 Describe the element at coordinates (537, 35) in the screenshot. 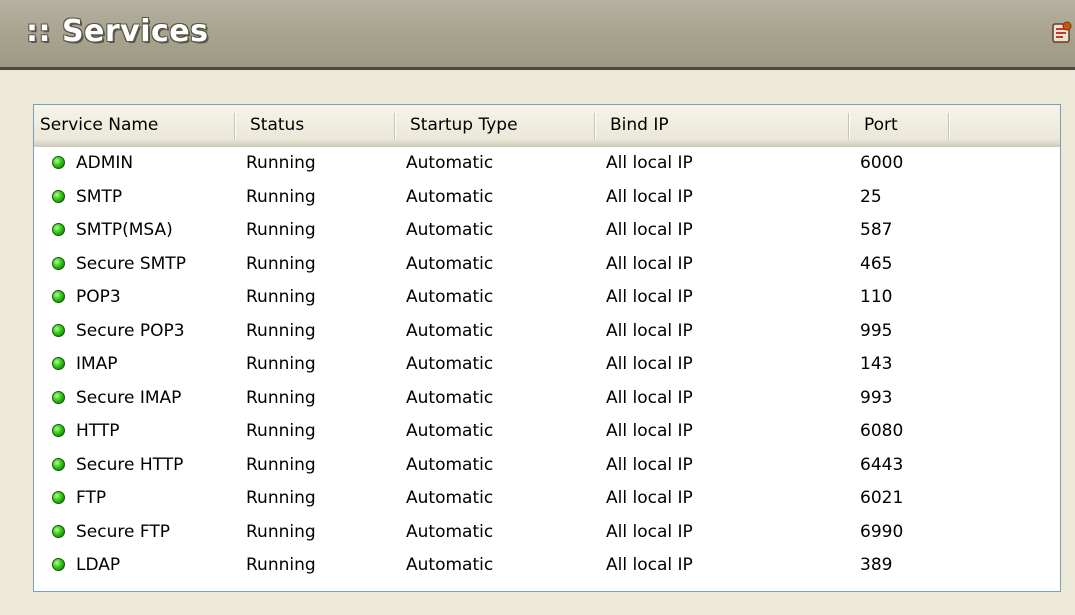

I see `panel-header: :: Services` at that location.